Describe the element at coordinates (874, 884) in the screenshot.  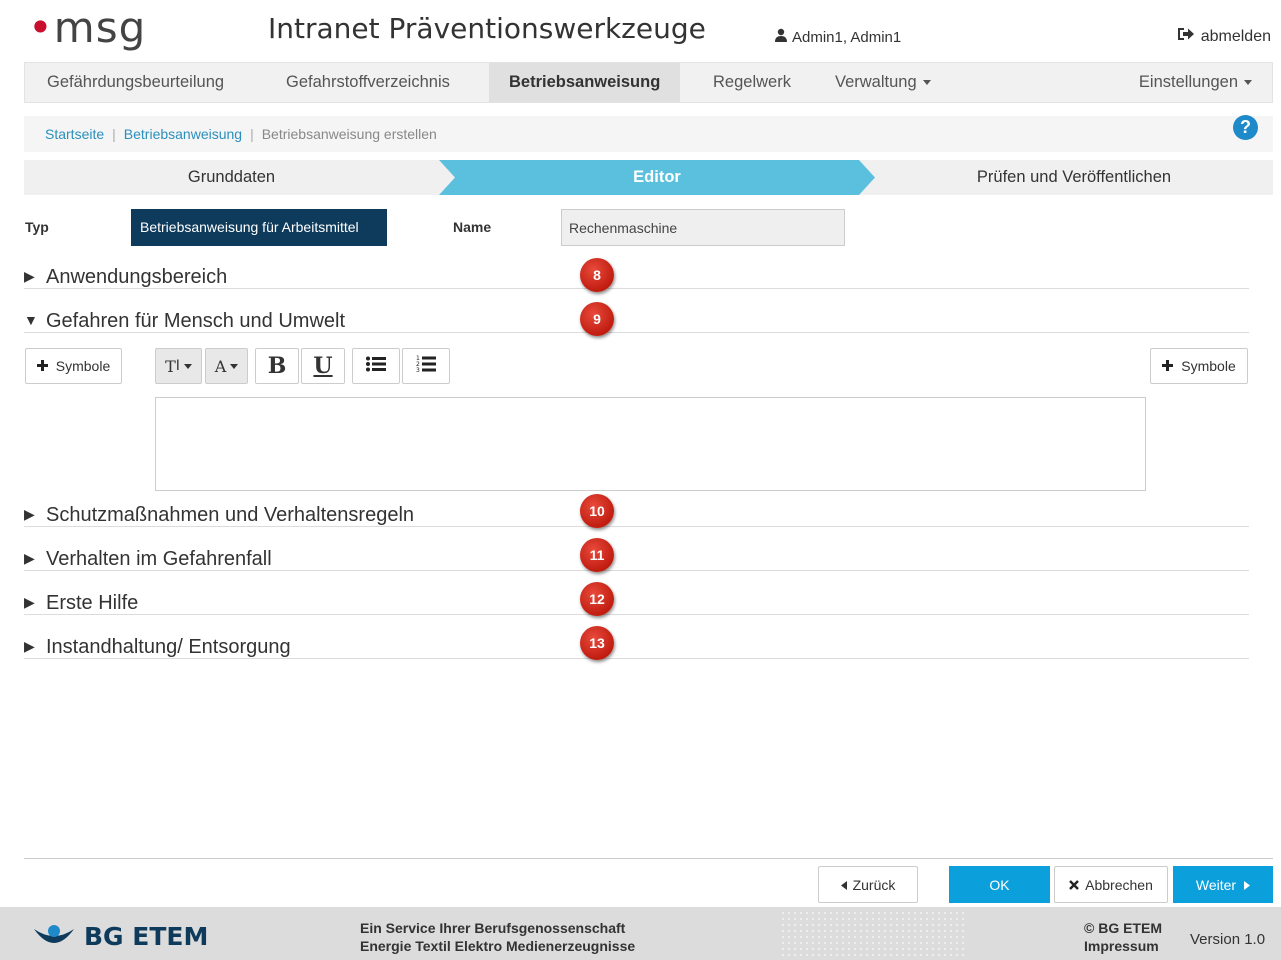
I see `back-label: Zurück` at that location.